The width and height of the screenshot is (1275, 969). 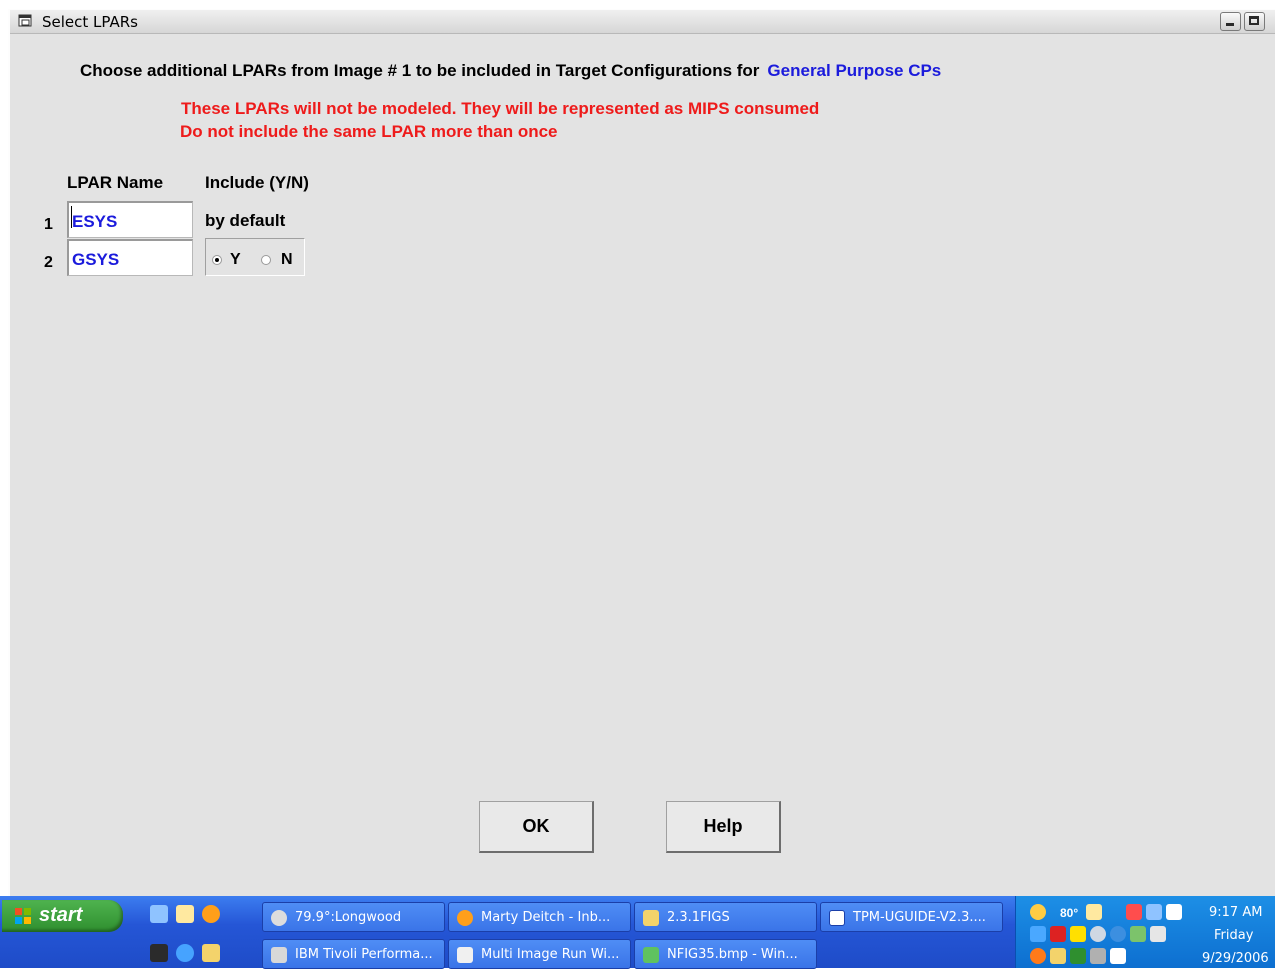 What do you see at coordinates (651, 918) in the screenshot?
I see `folder-icon` at bounding box center [651, 918].